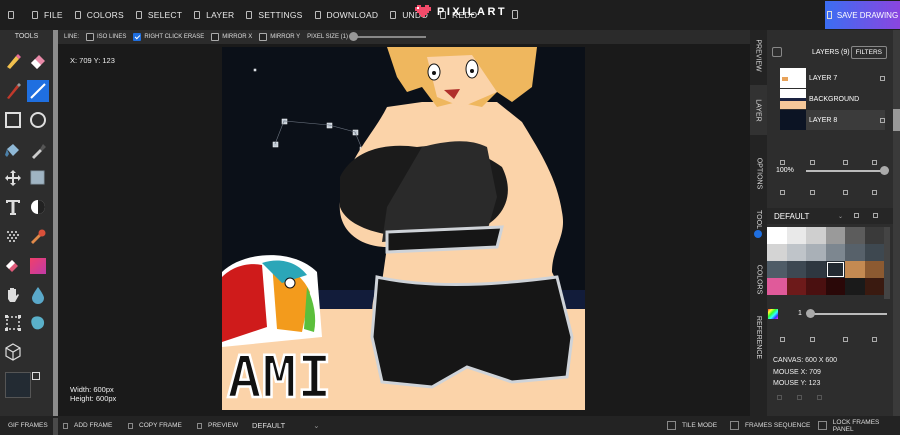 This screenshot has width=900, height=435. Describe the element at coordinates (214, 15) in the screenshot. I see `menu-layer: LAYER` at that location.